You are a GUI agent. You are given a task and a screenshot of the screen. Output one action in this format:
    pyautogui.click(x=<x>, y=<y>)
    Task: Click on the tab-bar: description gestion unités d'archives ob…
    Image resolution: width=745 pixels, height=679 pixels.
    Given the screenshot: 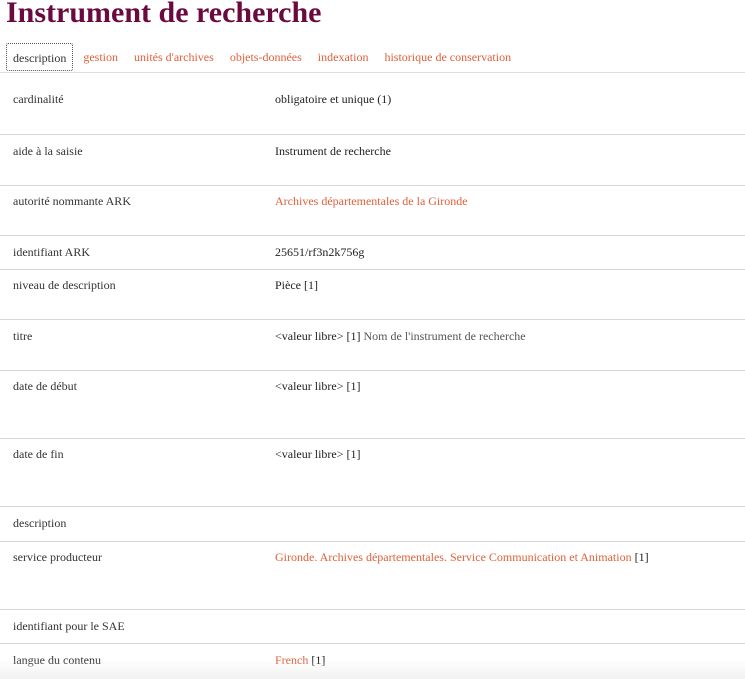 What is the action you would take?
    pyautogui.click(x=262, y=57)
    